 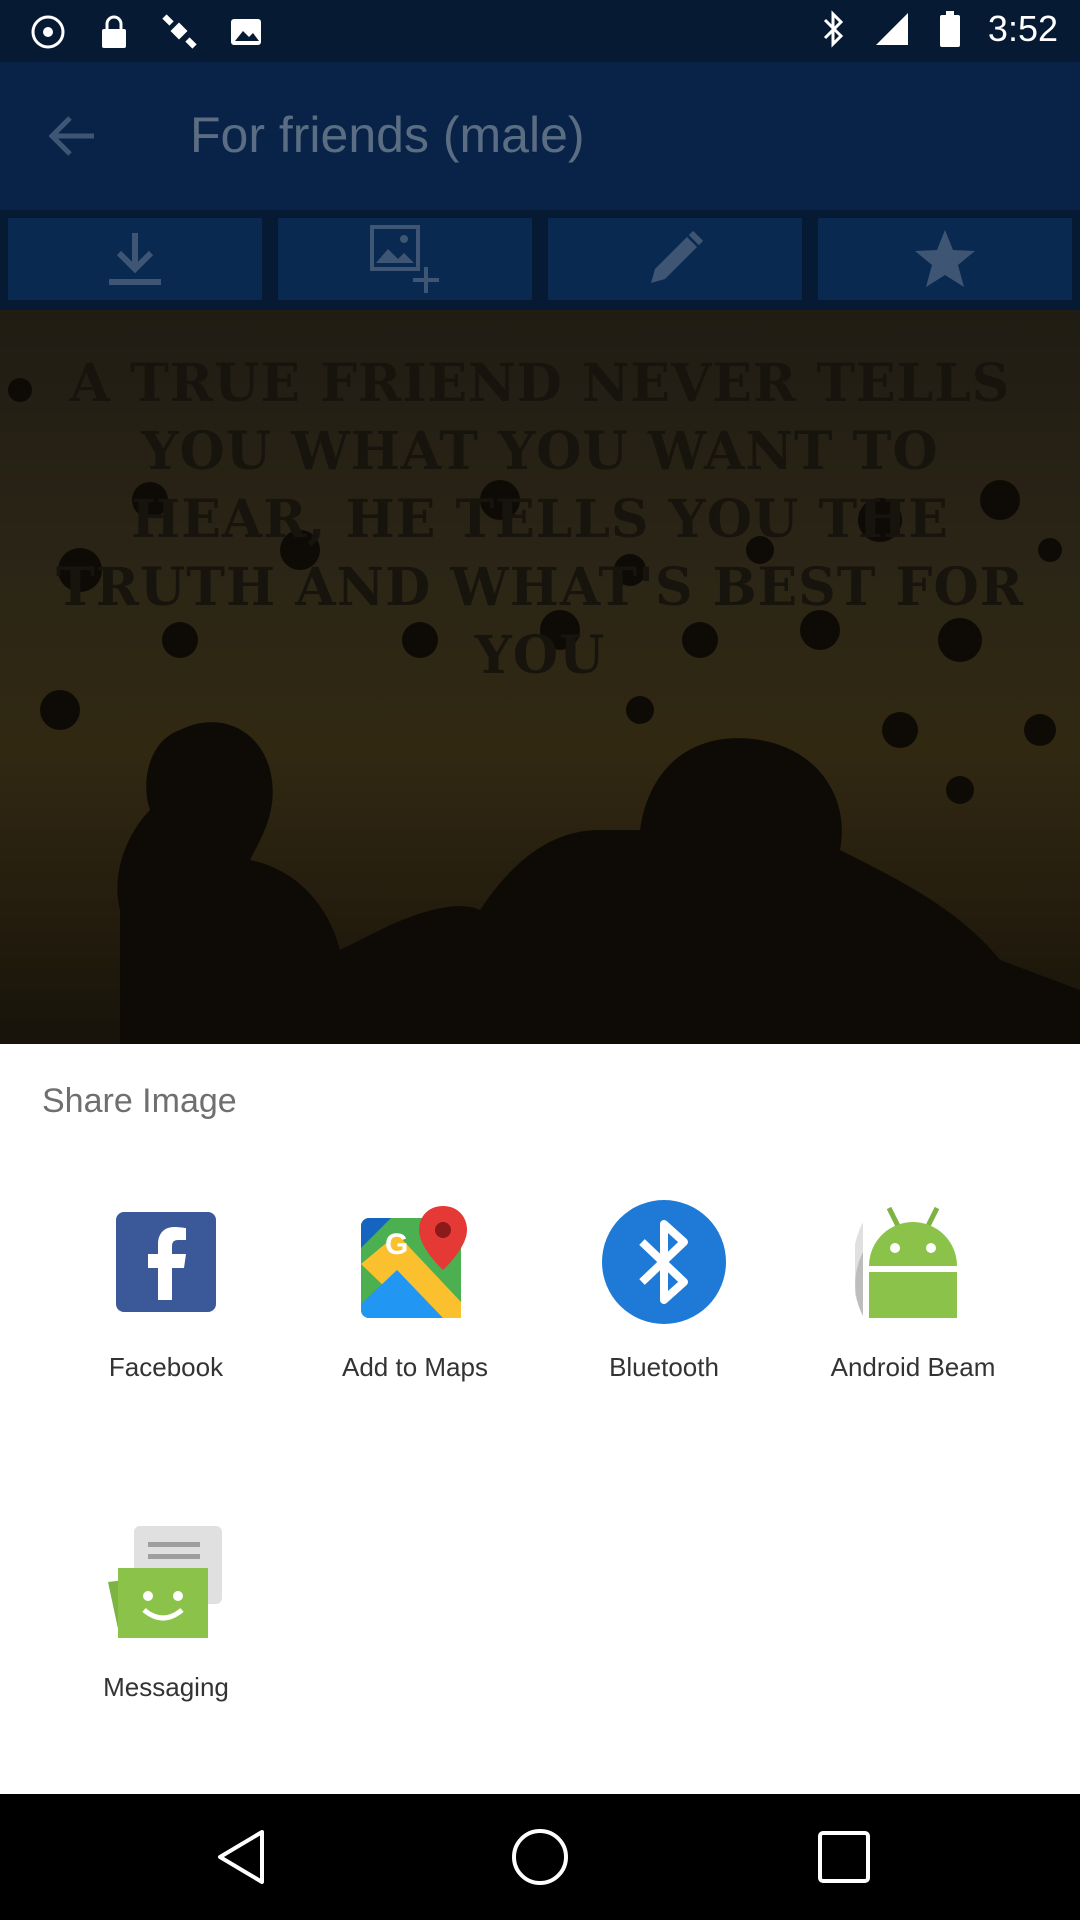 What do you see at coordinates (1022, 28) in the screenshot?
I see `clock: 3:52` at bounding box center [1022, 28].